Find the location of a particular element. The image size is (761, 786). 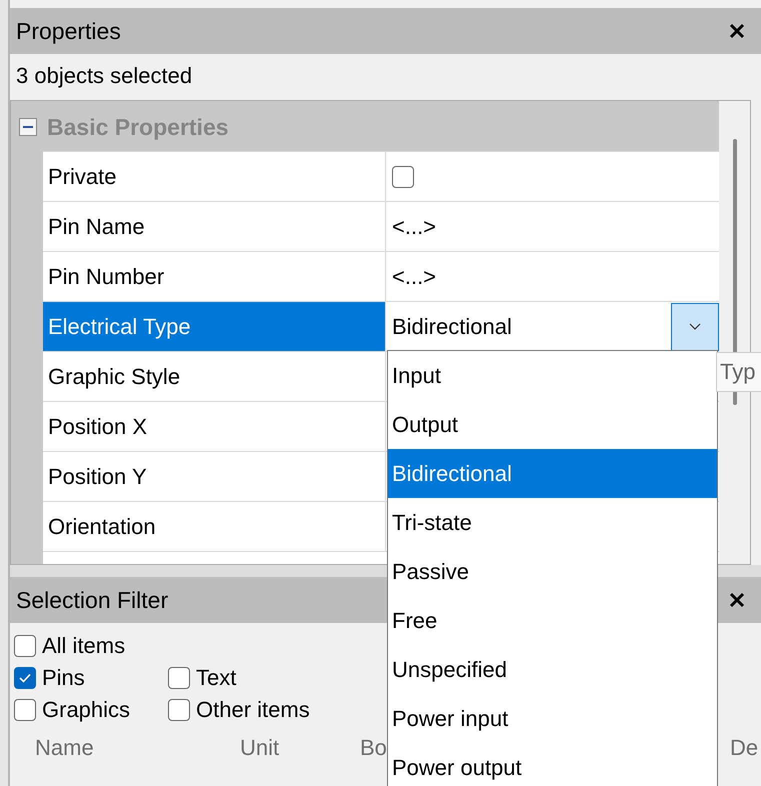

group-header: Basic Properties is located at coordinates (138, 127).